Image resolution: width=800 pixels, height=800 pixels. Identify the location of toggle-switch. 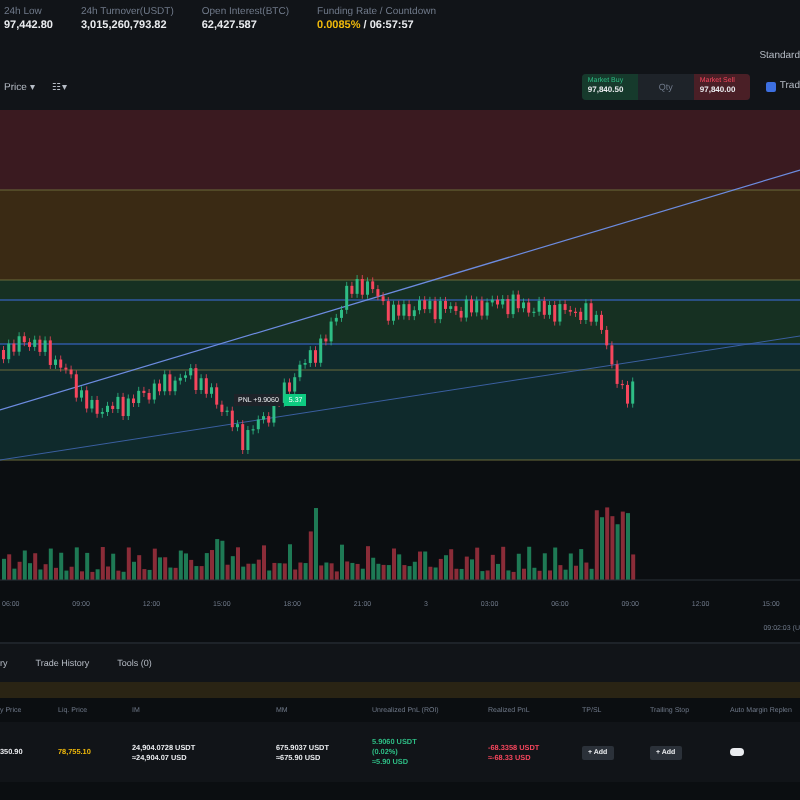
(737, 752).